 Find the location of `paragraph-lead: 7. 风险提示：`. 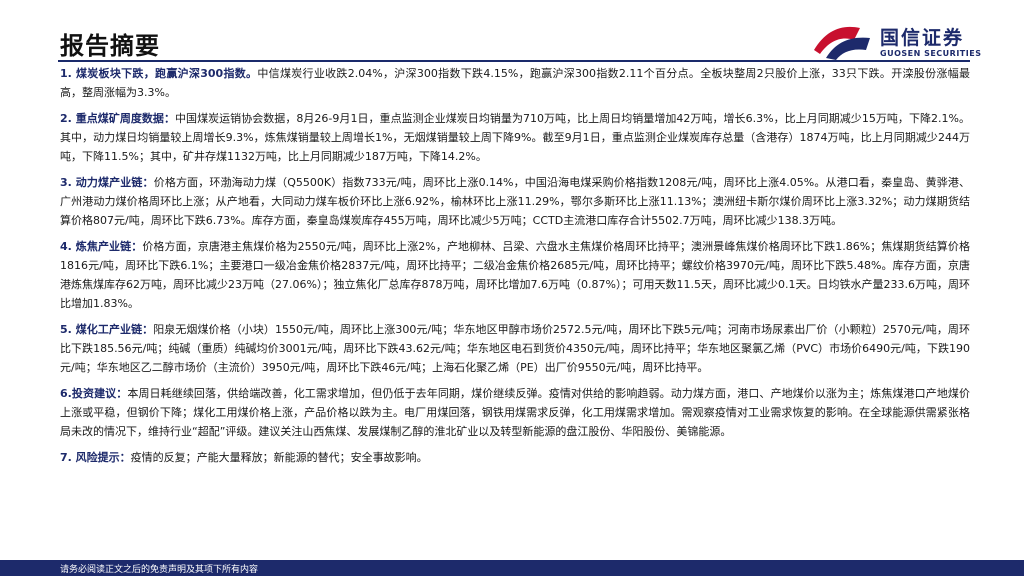

paragraph-lead: 7. 风险提示： is located at coordinates (95, 457).